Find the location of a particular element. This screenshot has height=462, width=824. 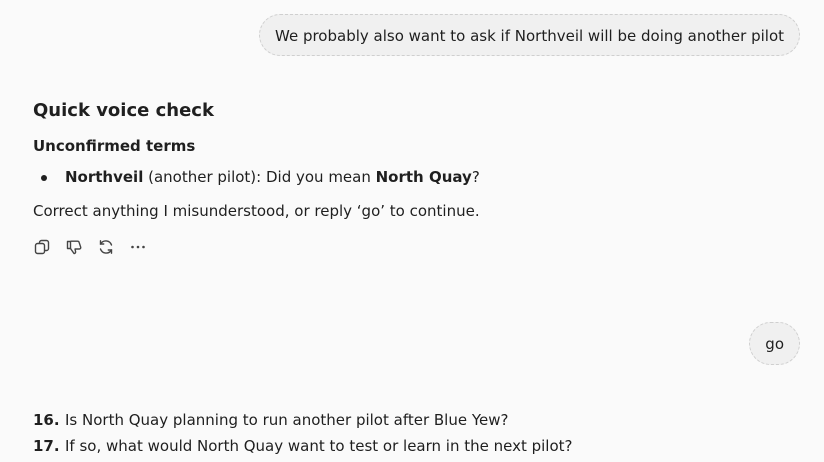

message-actions is located at coordinates (90, 247).